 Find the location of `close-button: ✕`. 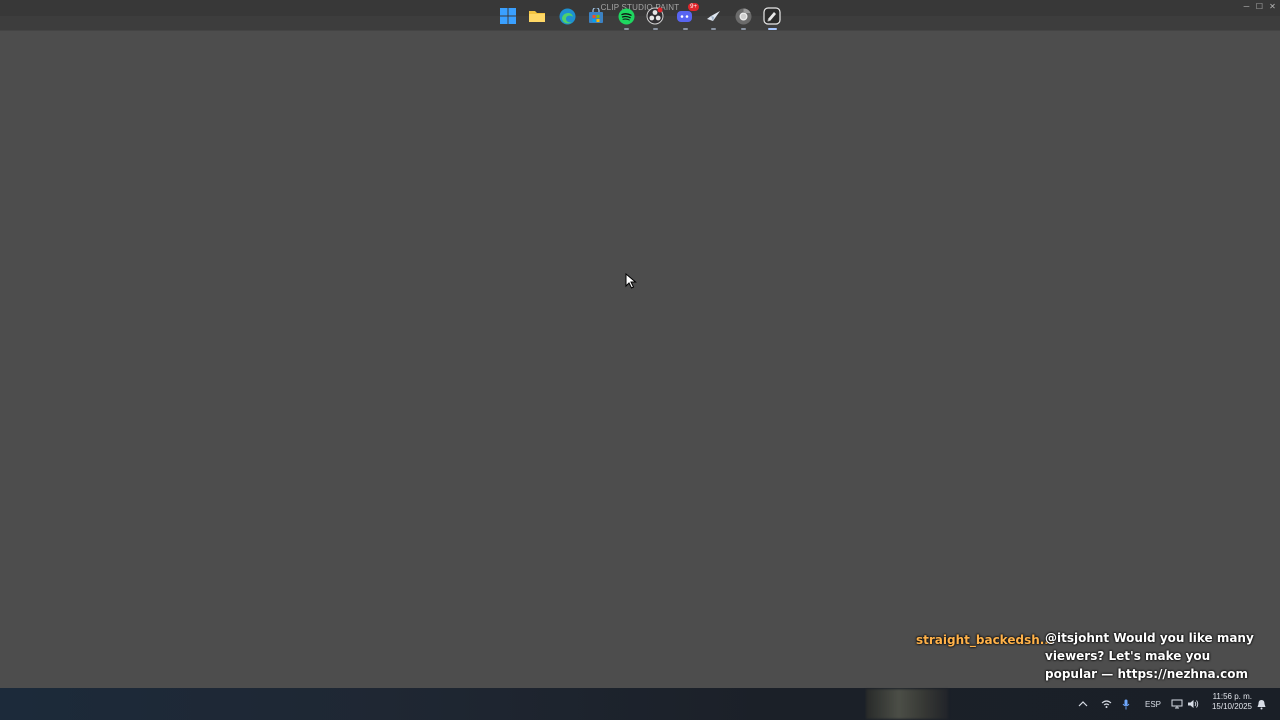

close-button: ✕ is located at coordinates (1272, 6).